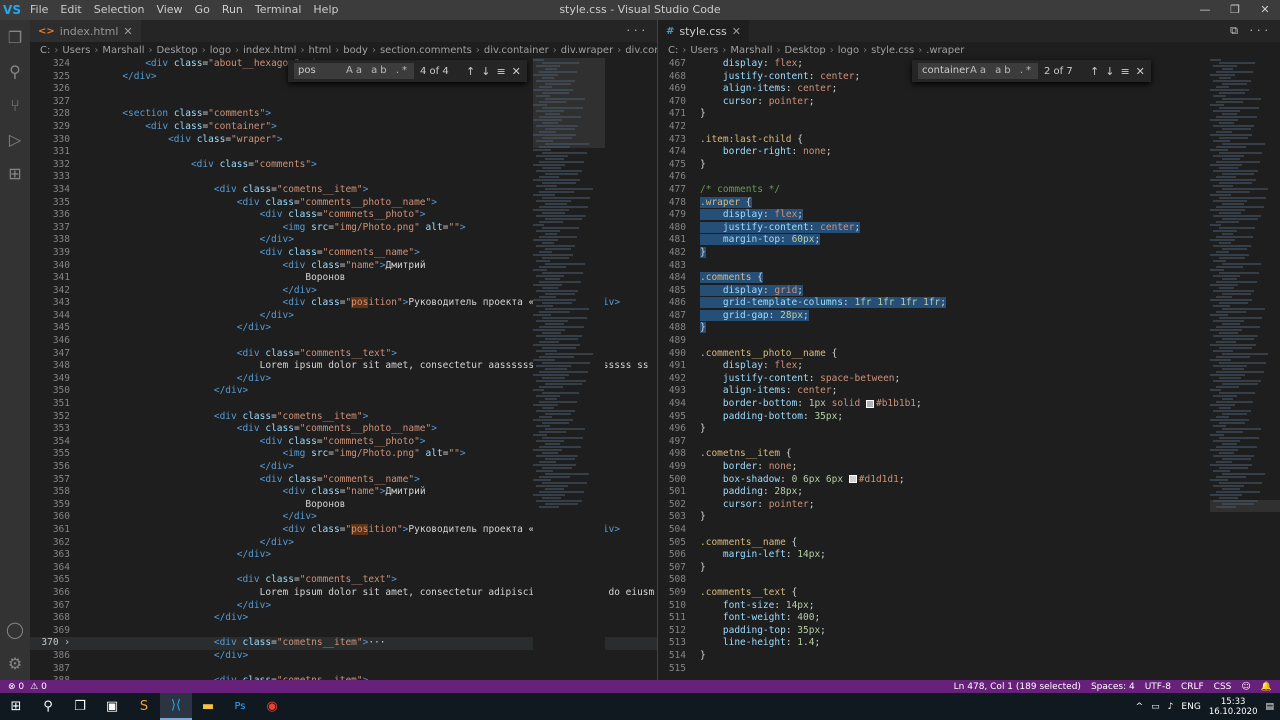  I want to click on notifications-icon: 🔔, so click(1266, 687).